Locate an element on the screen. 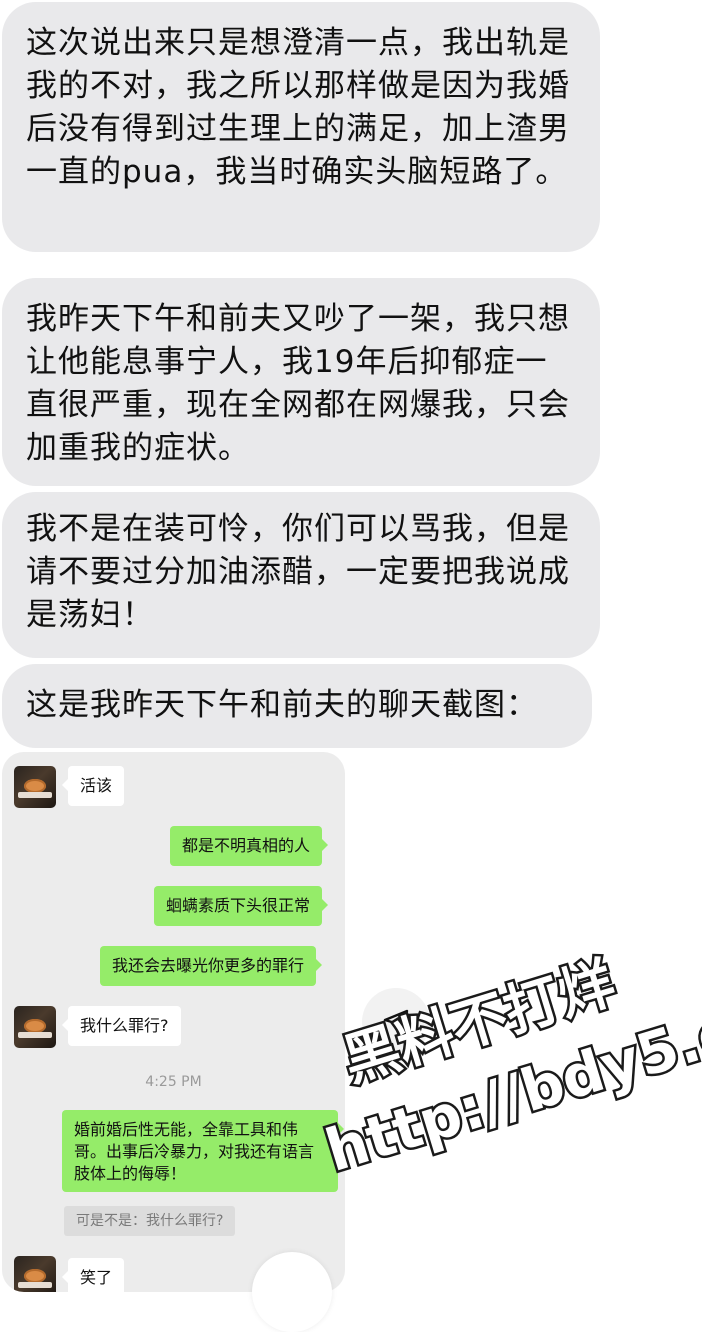 Image resolution: width=702 pixels, height=1332 pixels. message-text: 活该 is located at coordinates (96, 785).